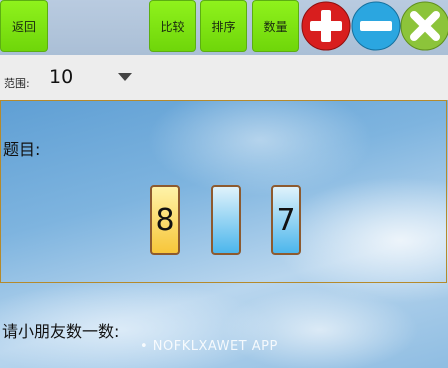  I want to click on card-value: 8, so click(165, 220).